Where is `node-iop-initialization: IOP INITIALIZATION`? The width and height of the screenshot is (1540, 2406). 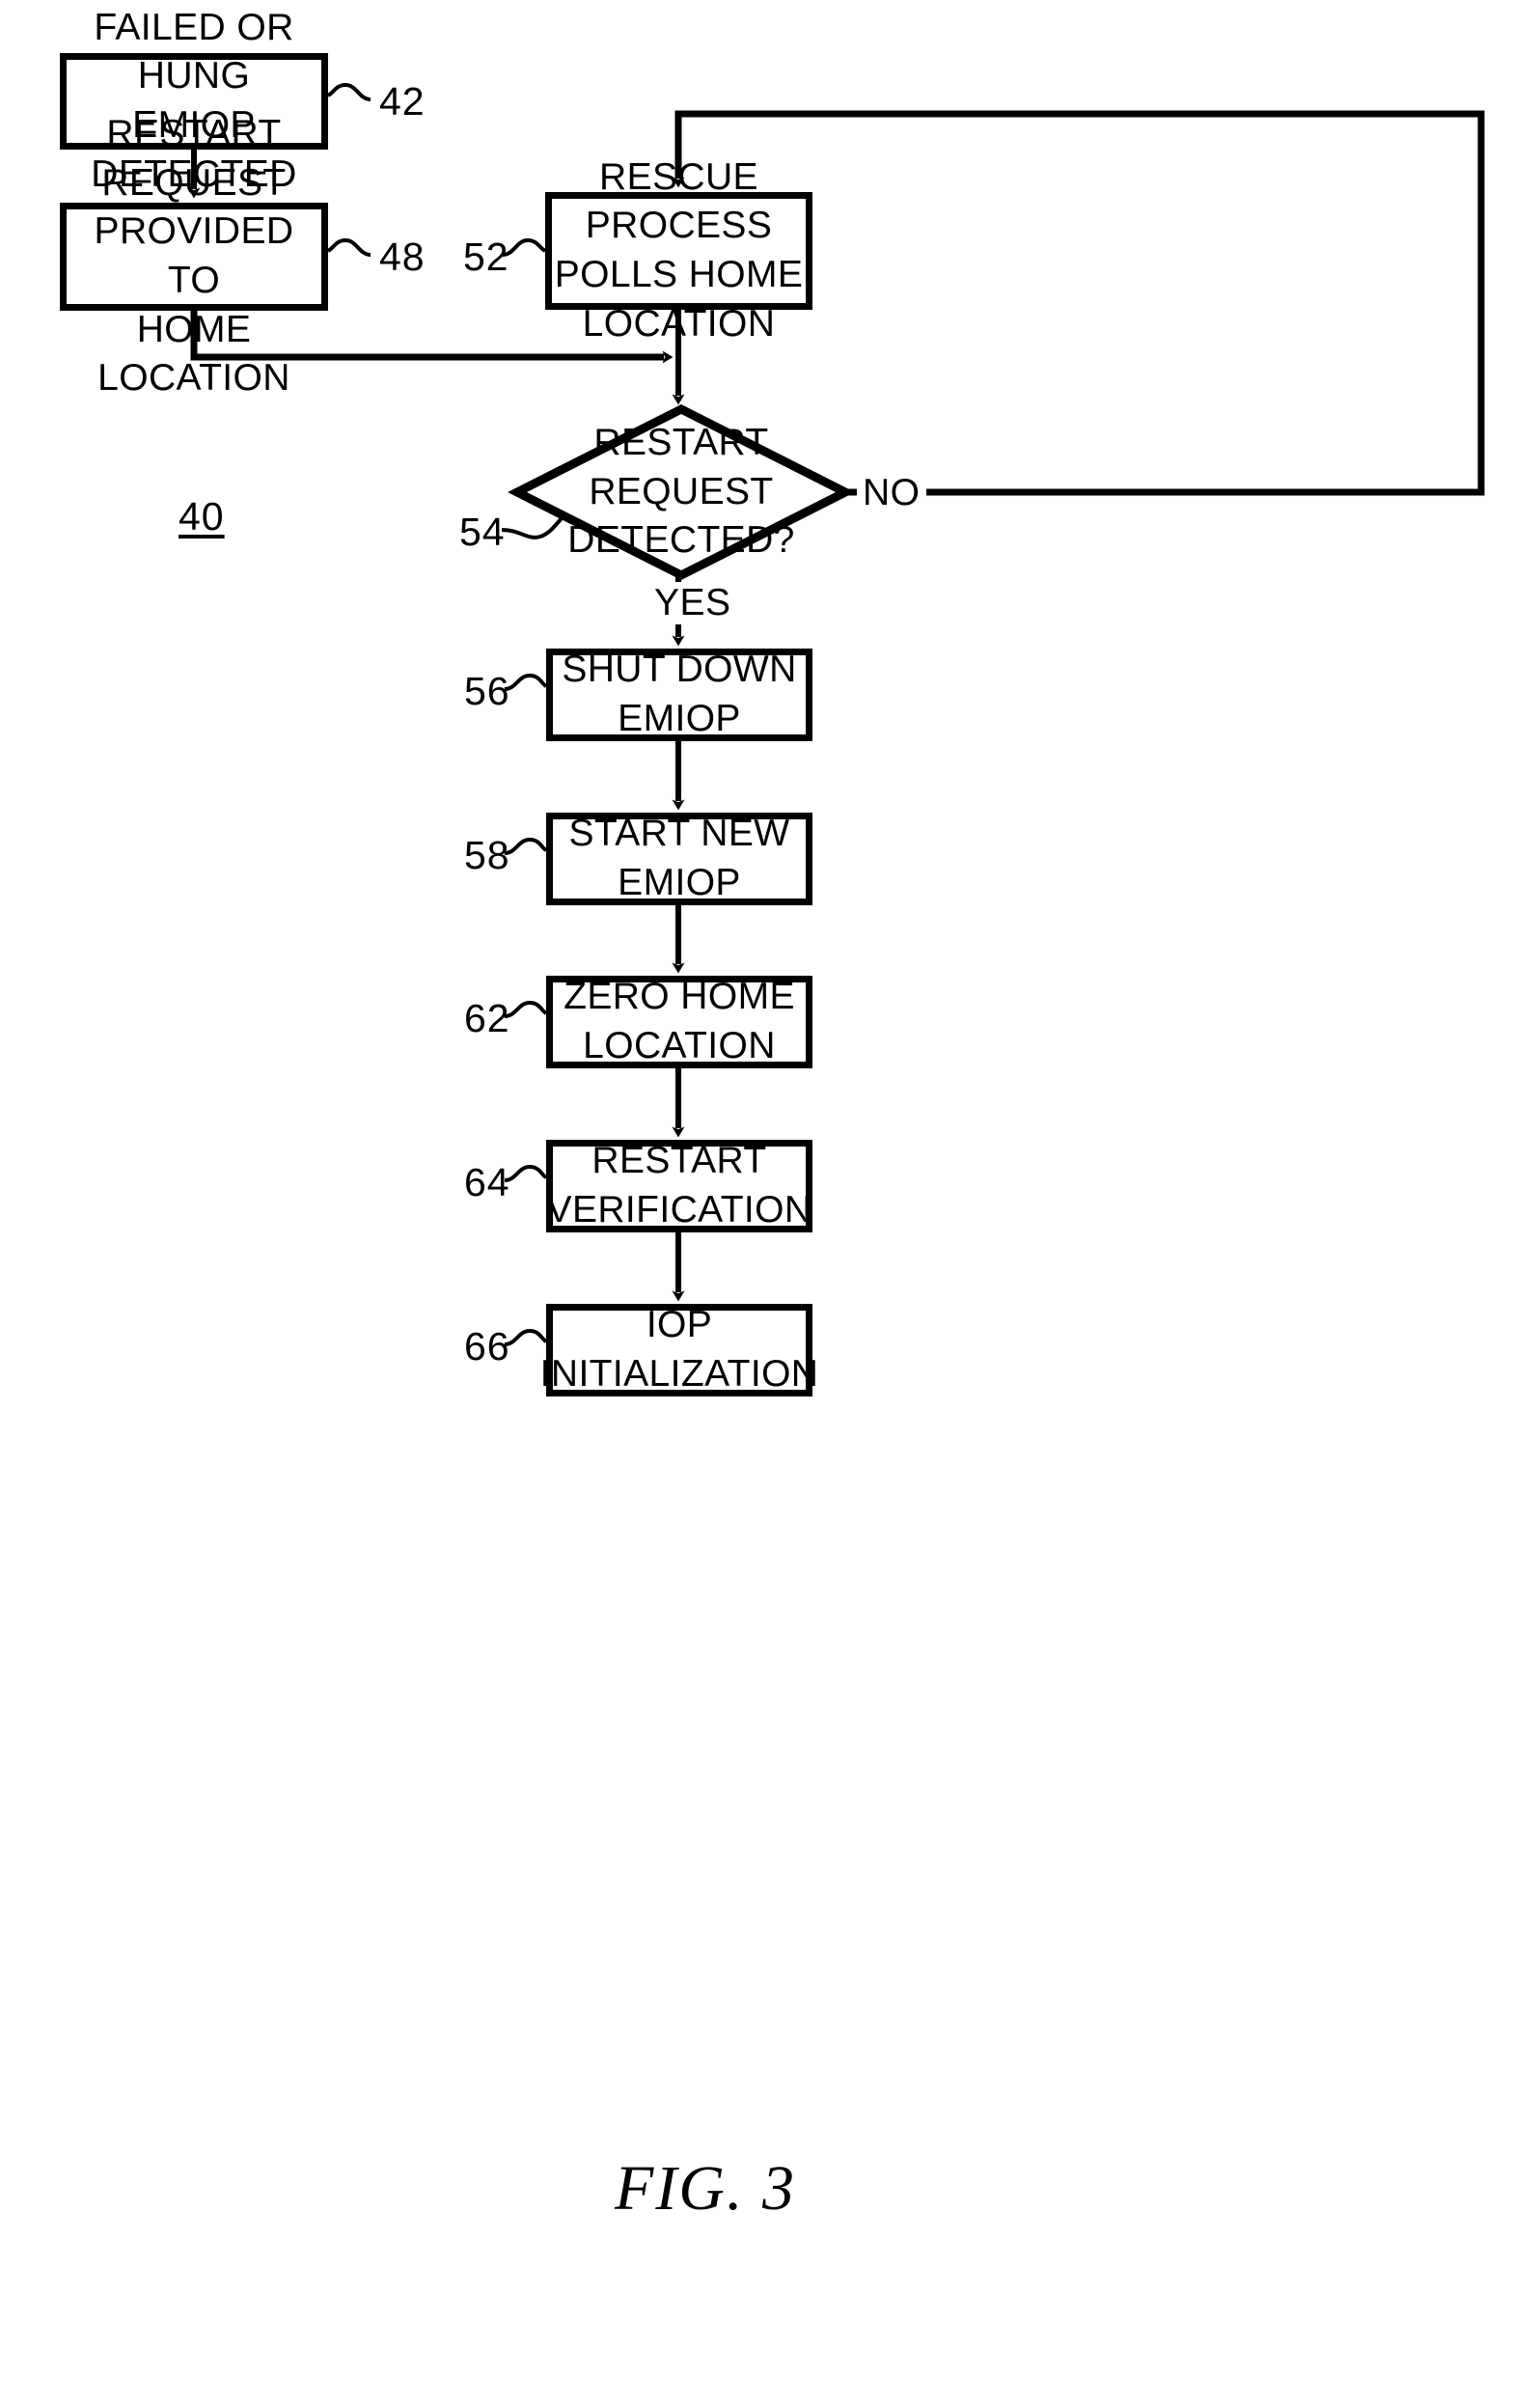 node-iop-initialization: IOP INITIALIZATION is located at coordinates (679, 1350).